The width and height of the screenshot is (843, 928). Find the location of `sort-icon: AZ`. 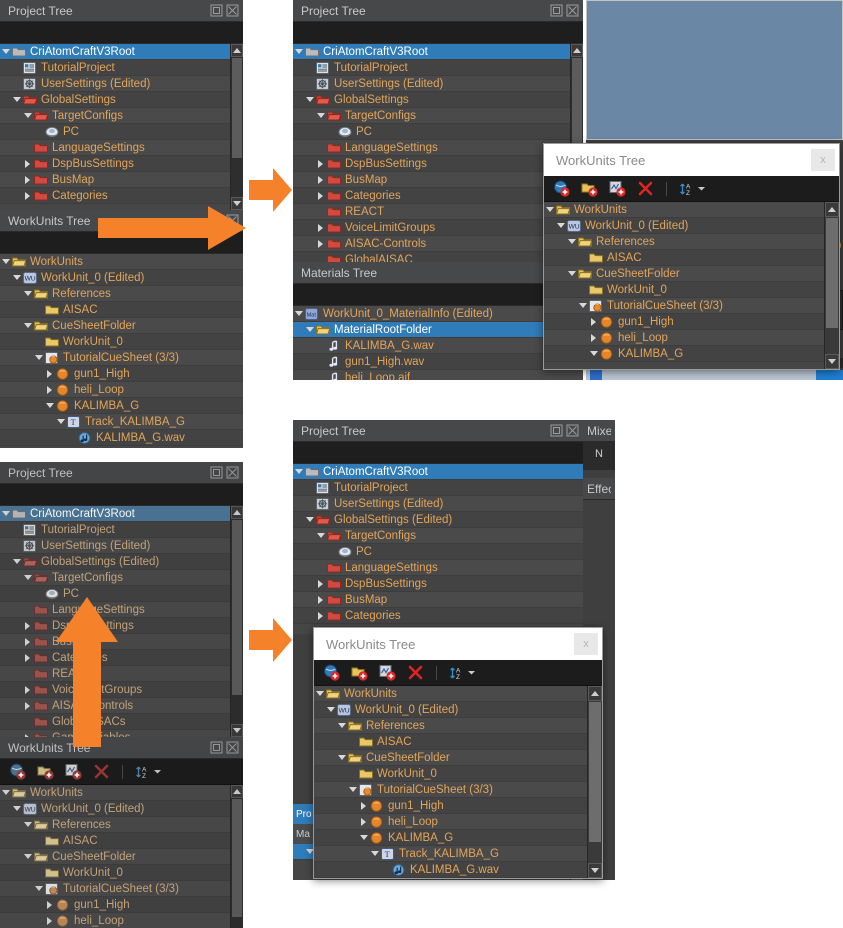

sort-icon: AZ is located at coordinates (148, 772).